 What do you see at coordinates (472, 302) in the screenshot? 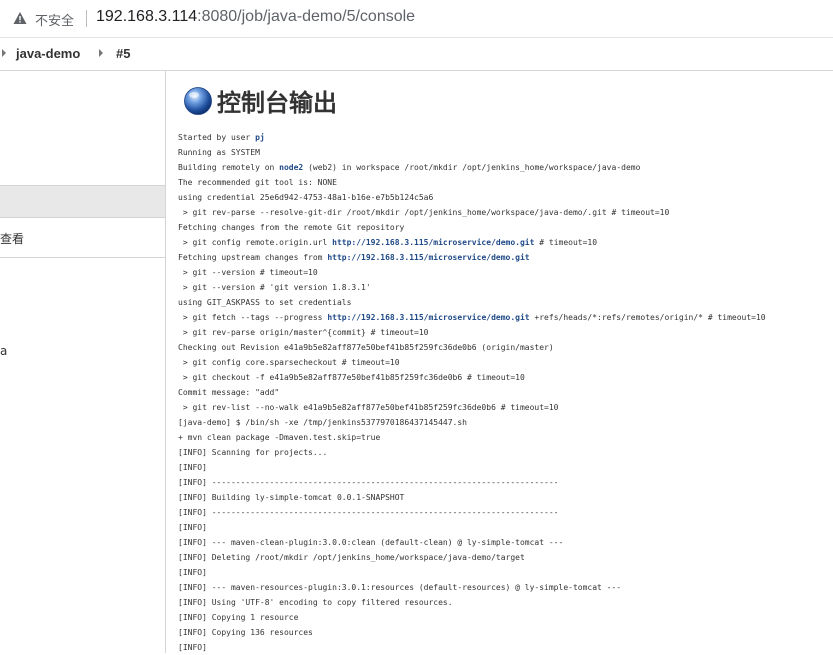
I see `console-line: using GIT_ASKPASS to set credentials` at bounding box center [472, 302].